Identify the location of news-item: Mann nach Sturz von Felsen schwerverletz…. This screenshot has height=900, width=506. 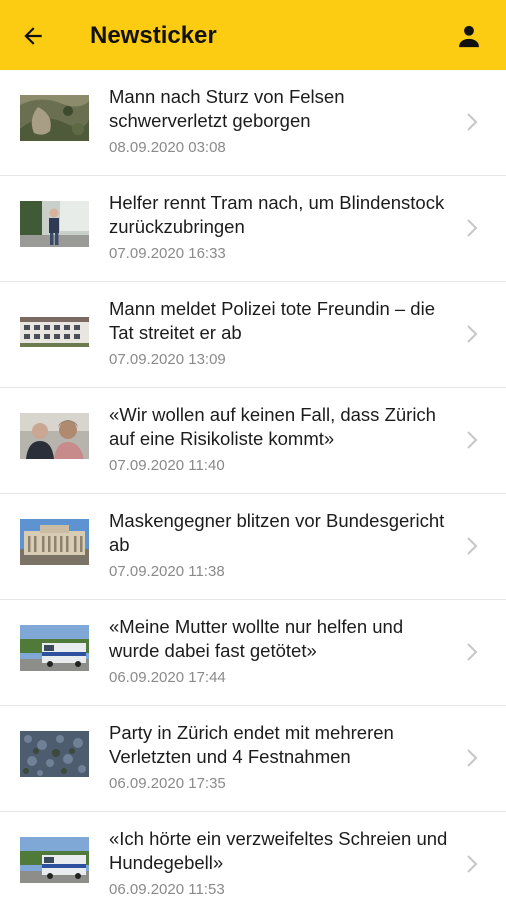
(253, 123).